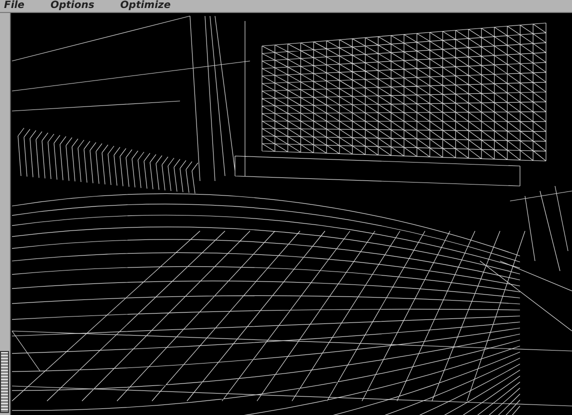 The width and height of the screenshot is (572, 415). Describe the element at coordinates (4, 382) in the screenshot. I see `ruler-widget` at that location.